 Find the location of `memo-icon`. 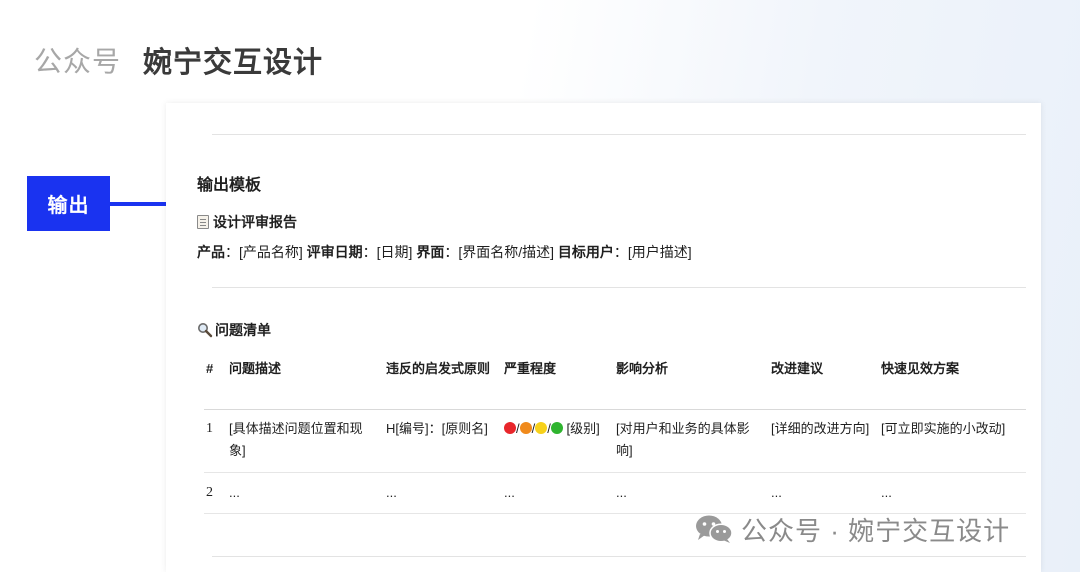

memo-icon is located at coordinates (203, 222).